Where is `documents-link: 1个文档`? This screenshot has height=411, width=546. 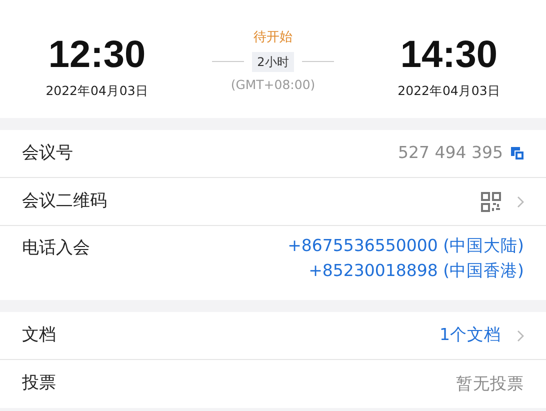
documents-link: 1个文档 is located at coordinates (470, 335).